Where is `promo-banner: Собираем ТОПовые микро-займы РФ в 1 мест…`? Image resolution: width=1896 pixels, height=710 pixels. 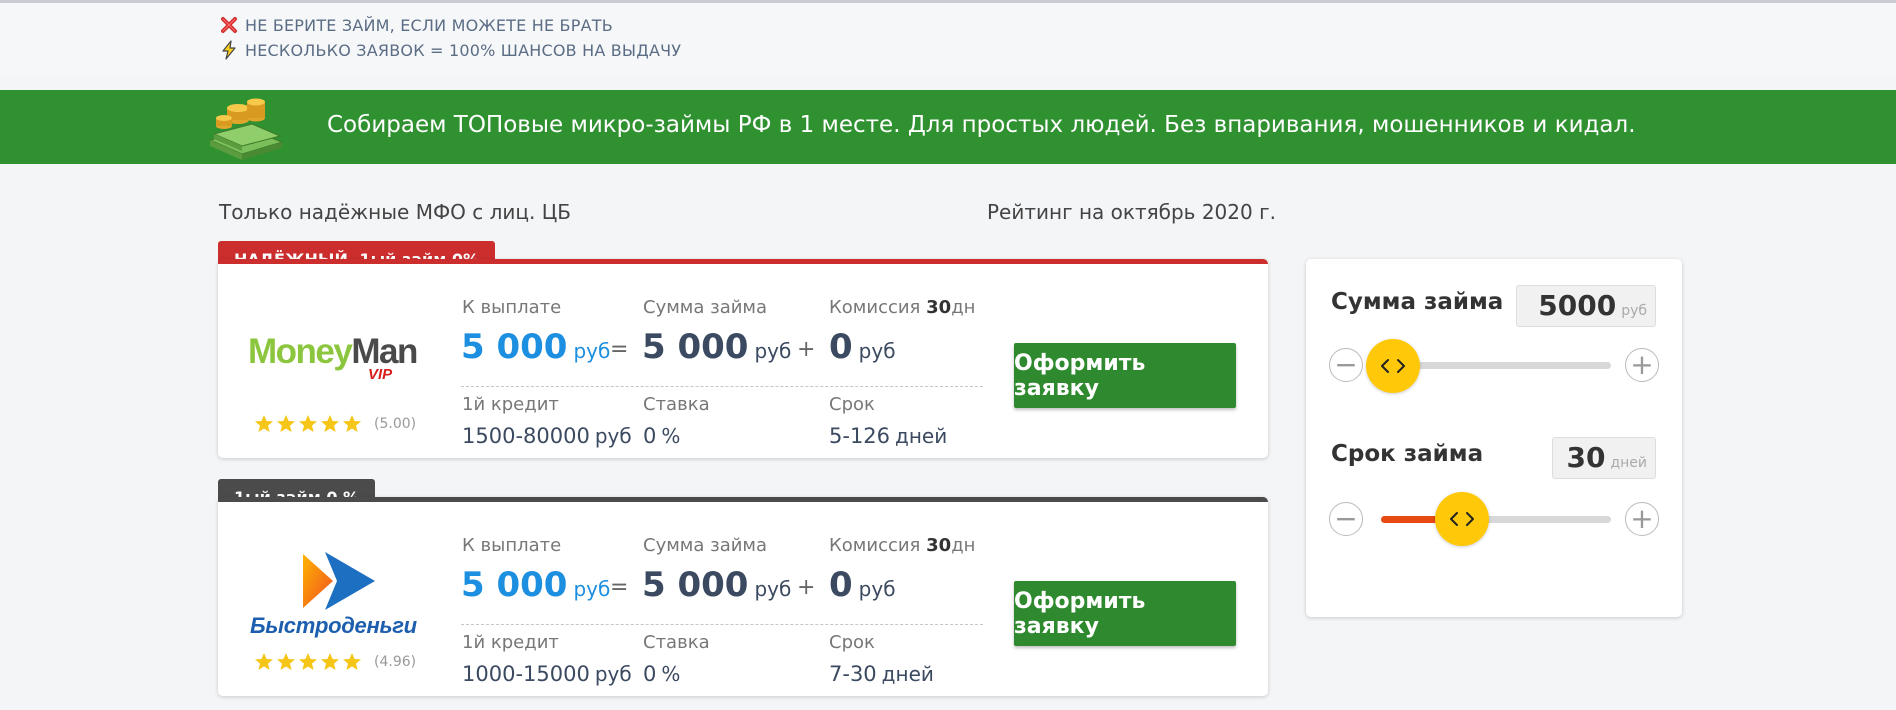 promo-banner: Собираем ТОПовые микро-займы РФ в 1 мест… is located at coordinates (948, 127).